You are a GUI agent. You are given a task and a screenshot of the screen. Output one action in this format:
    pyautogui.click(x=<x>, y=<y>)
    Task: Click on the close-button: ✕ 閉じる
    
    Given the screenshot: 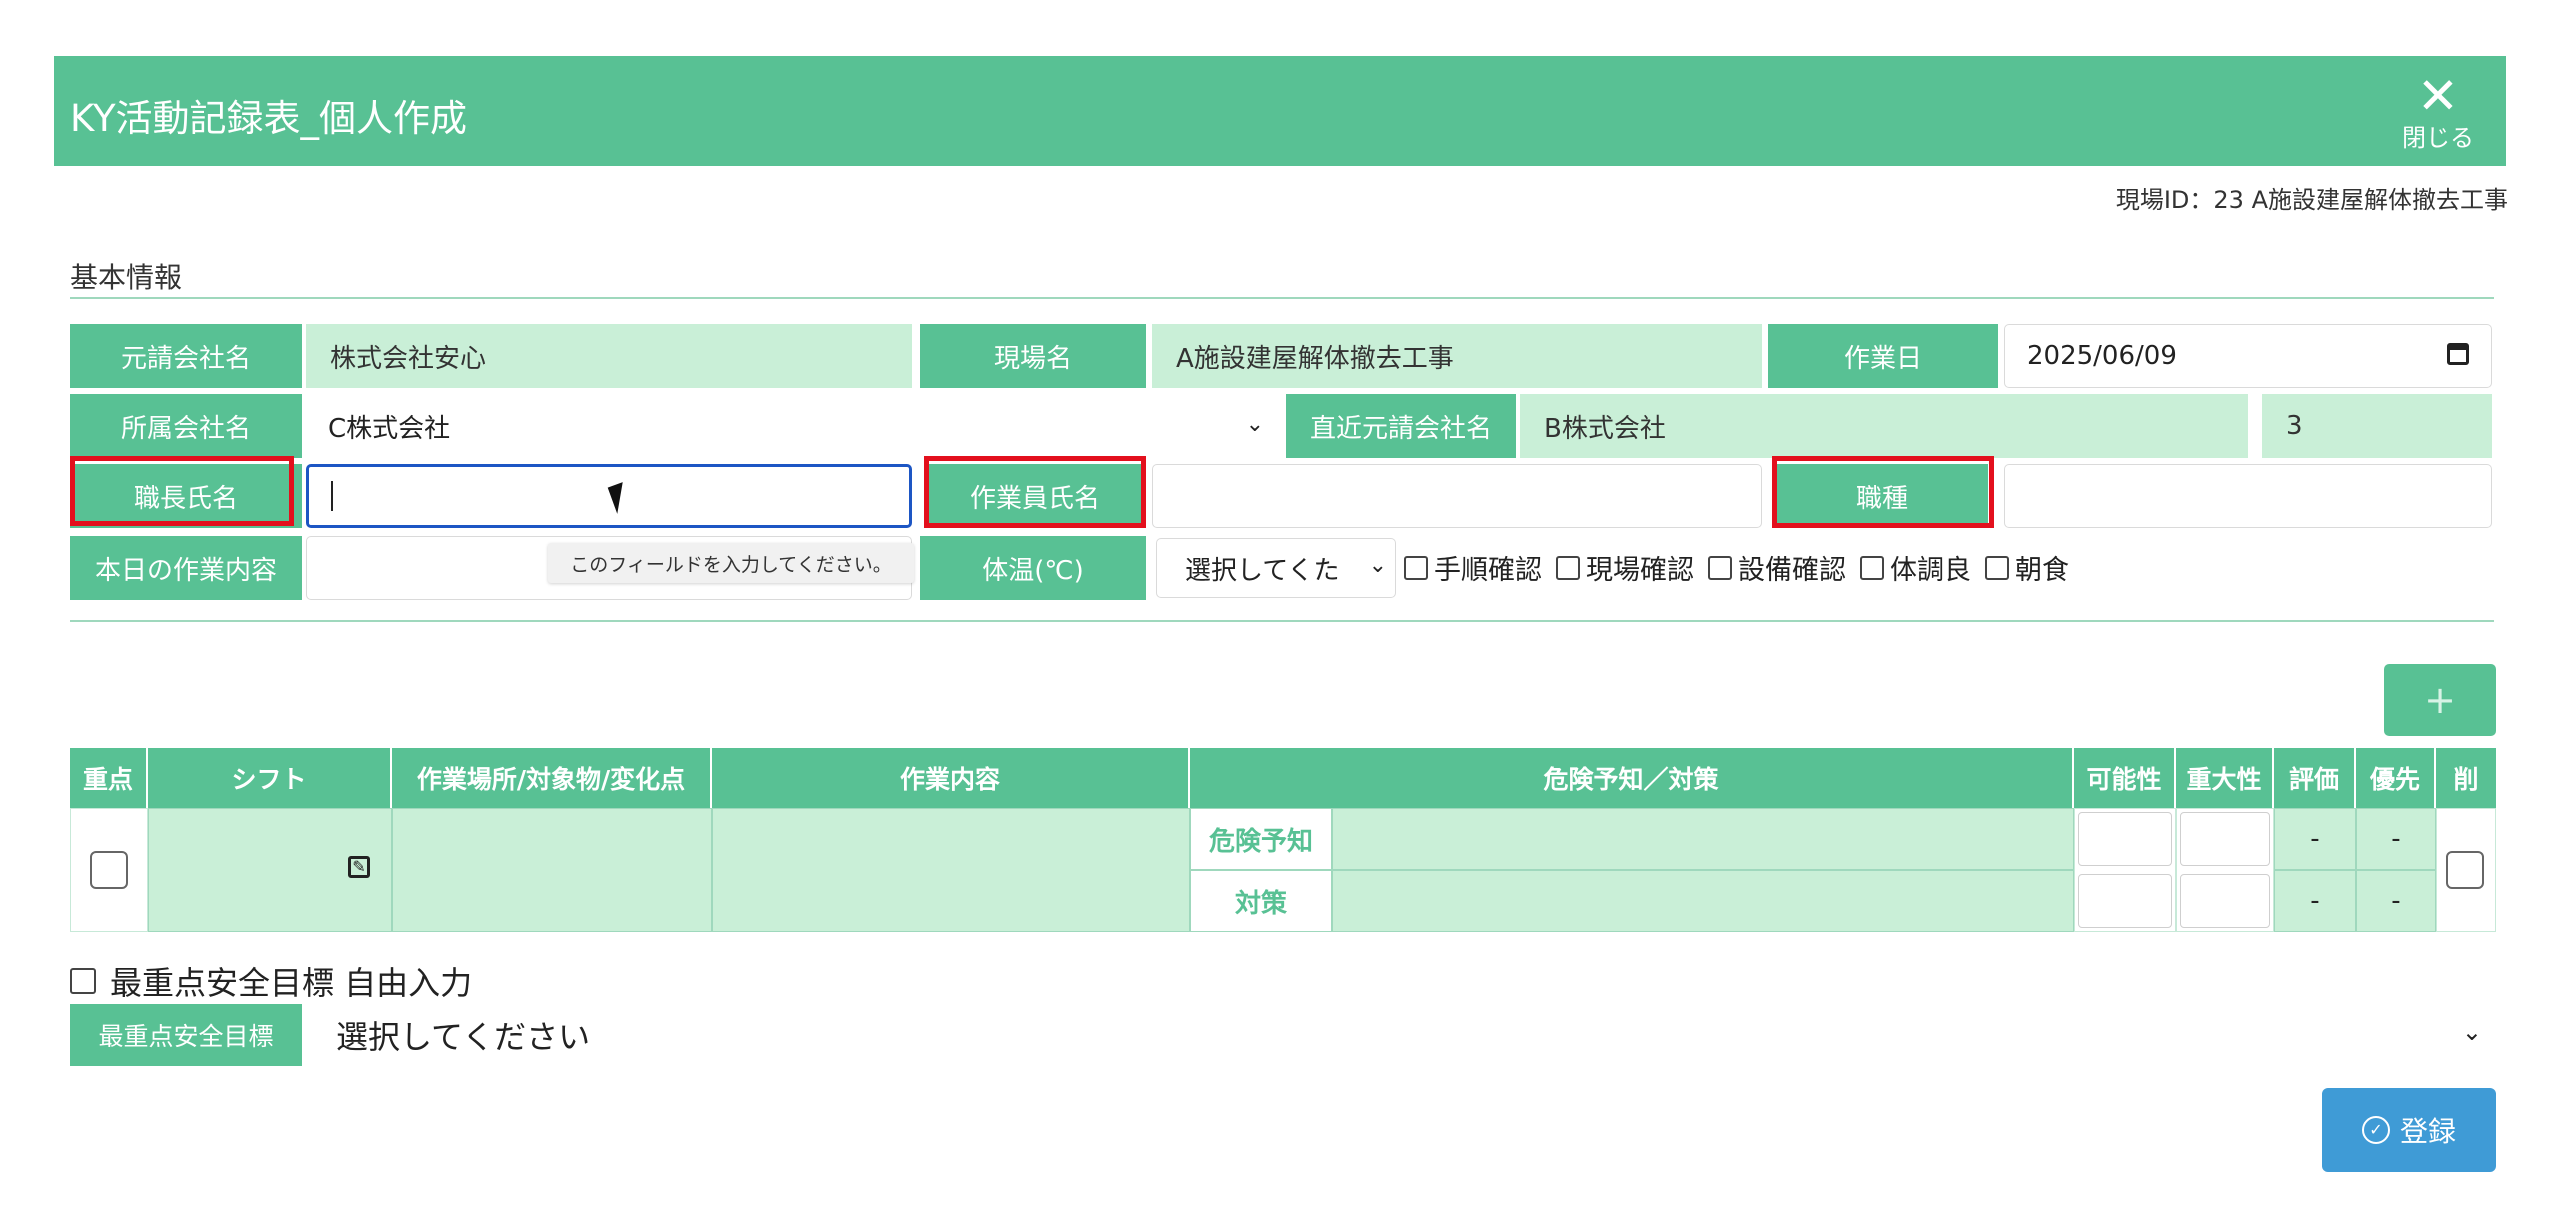 What is the action you would take?
    pyautogui.click(x=2438, y=113)
    